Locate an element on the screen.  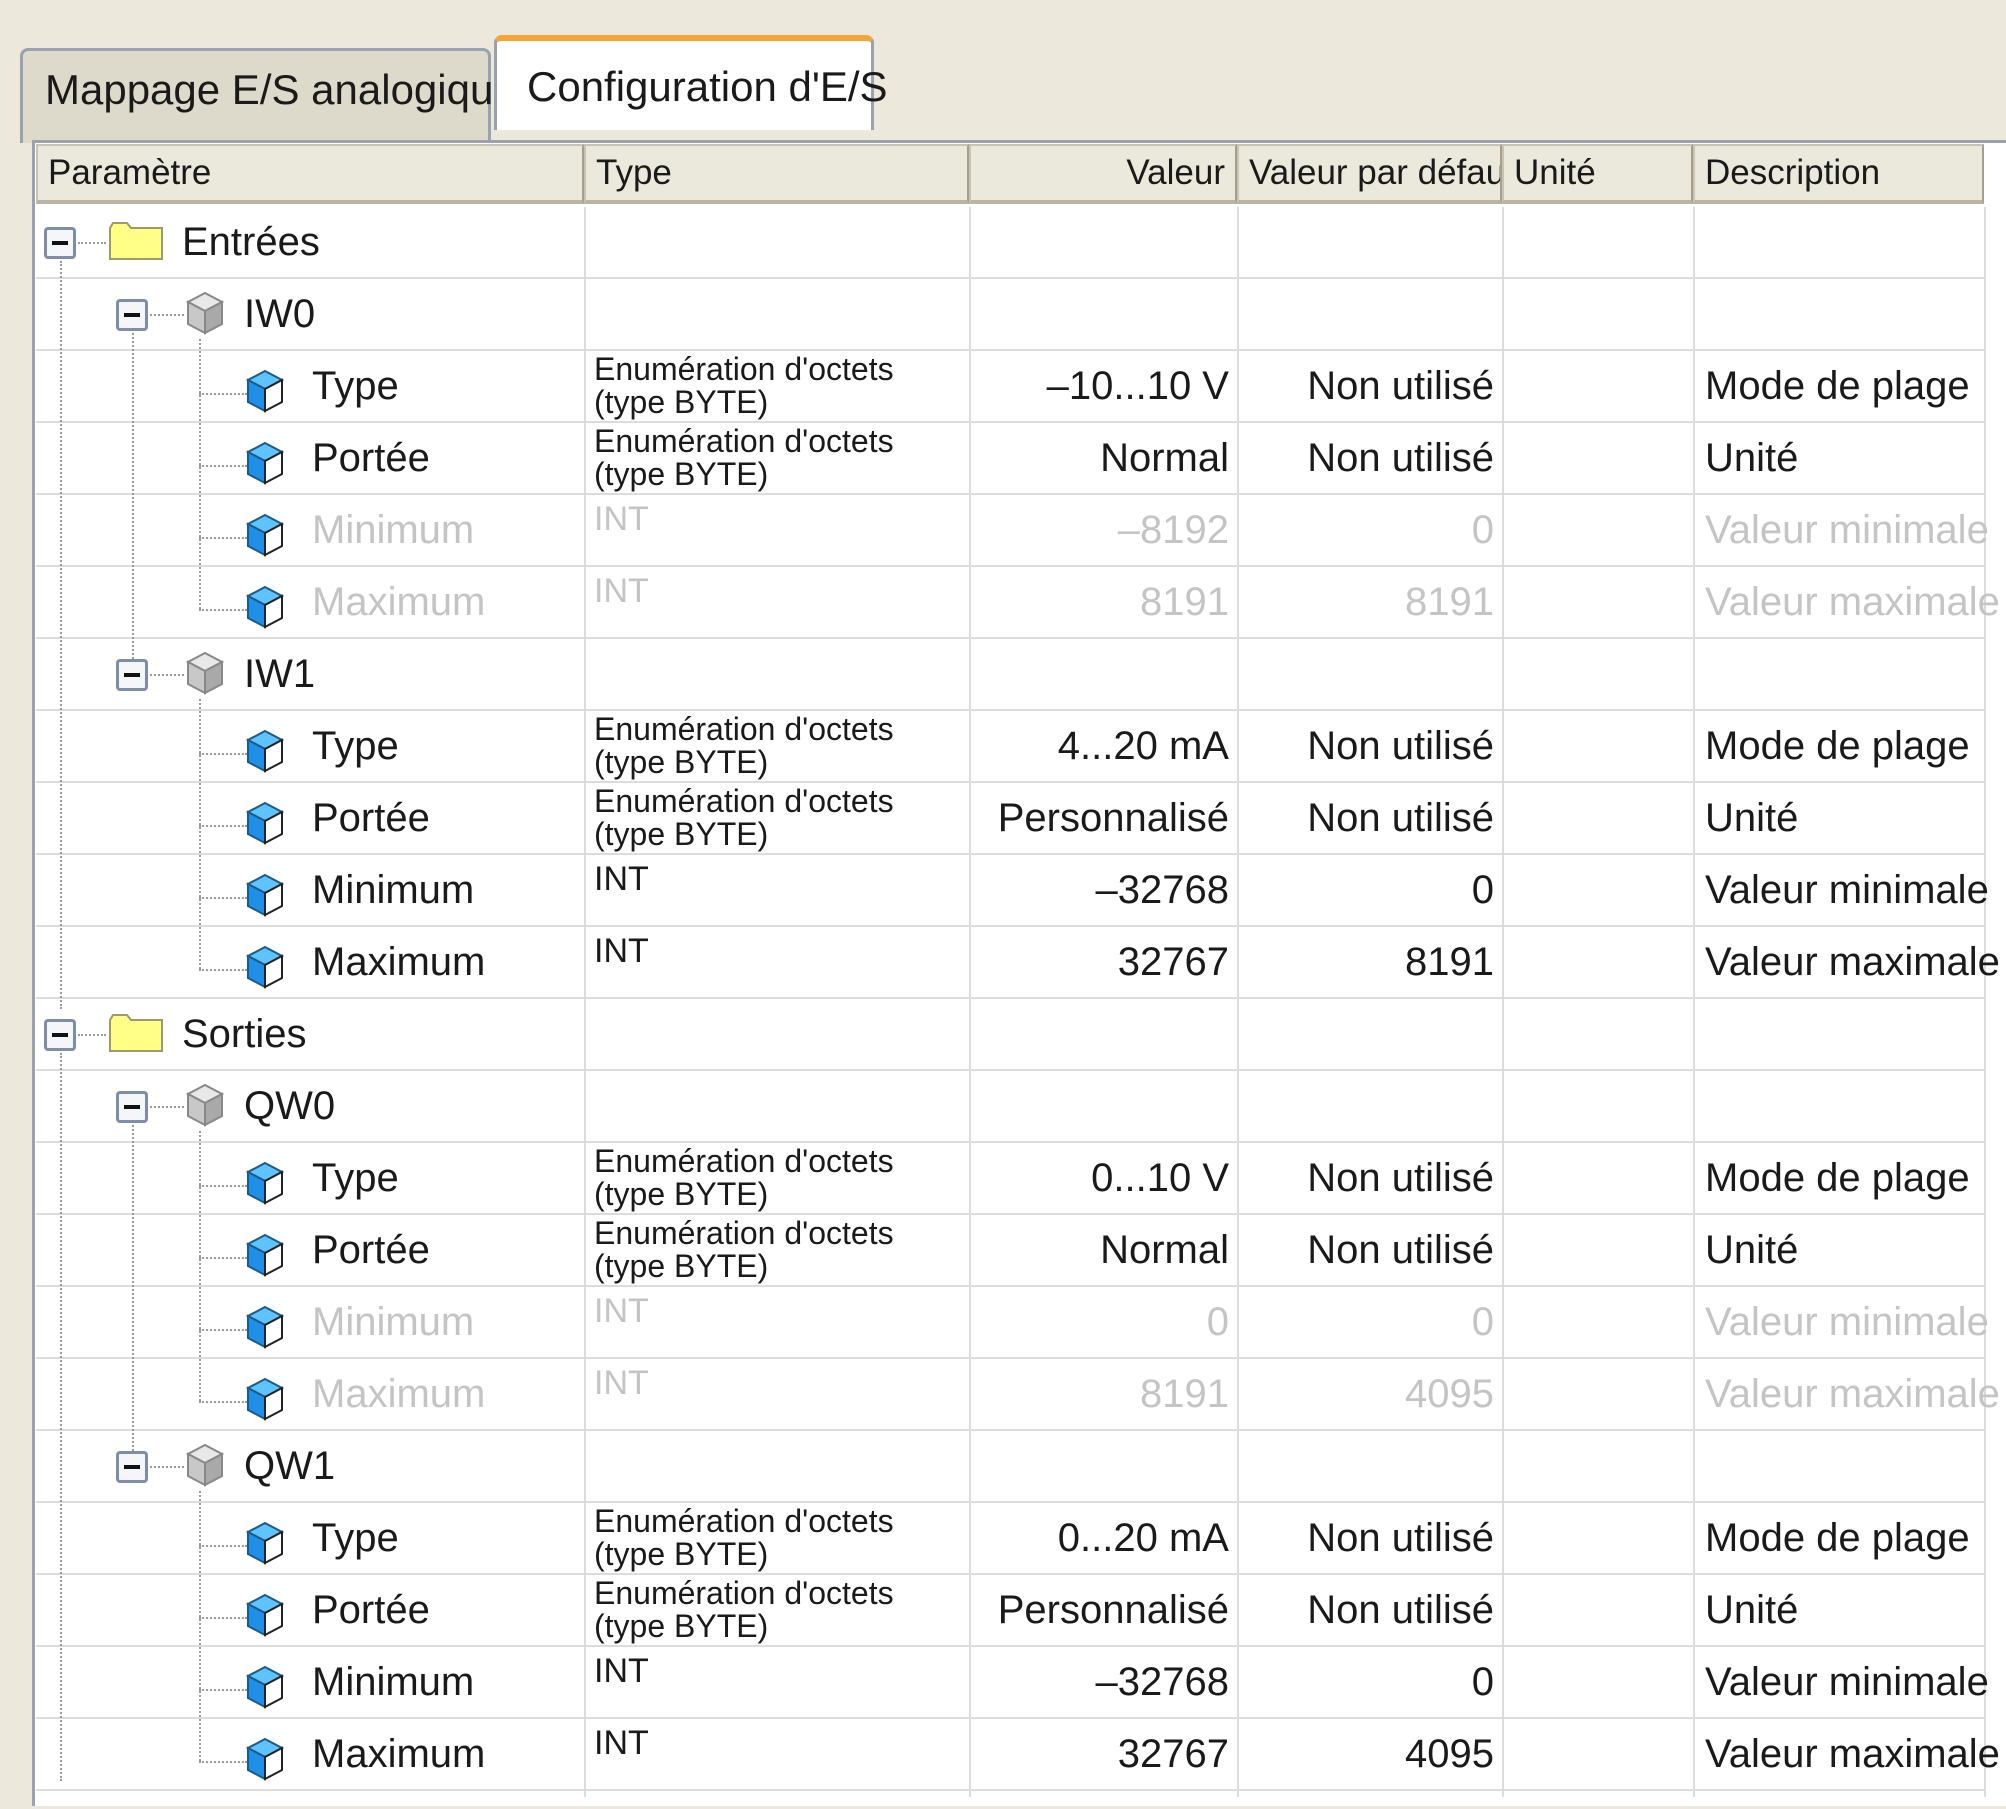
parameter-description: Mode de plage is located at coordinates (1837, 386).